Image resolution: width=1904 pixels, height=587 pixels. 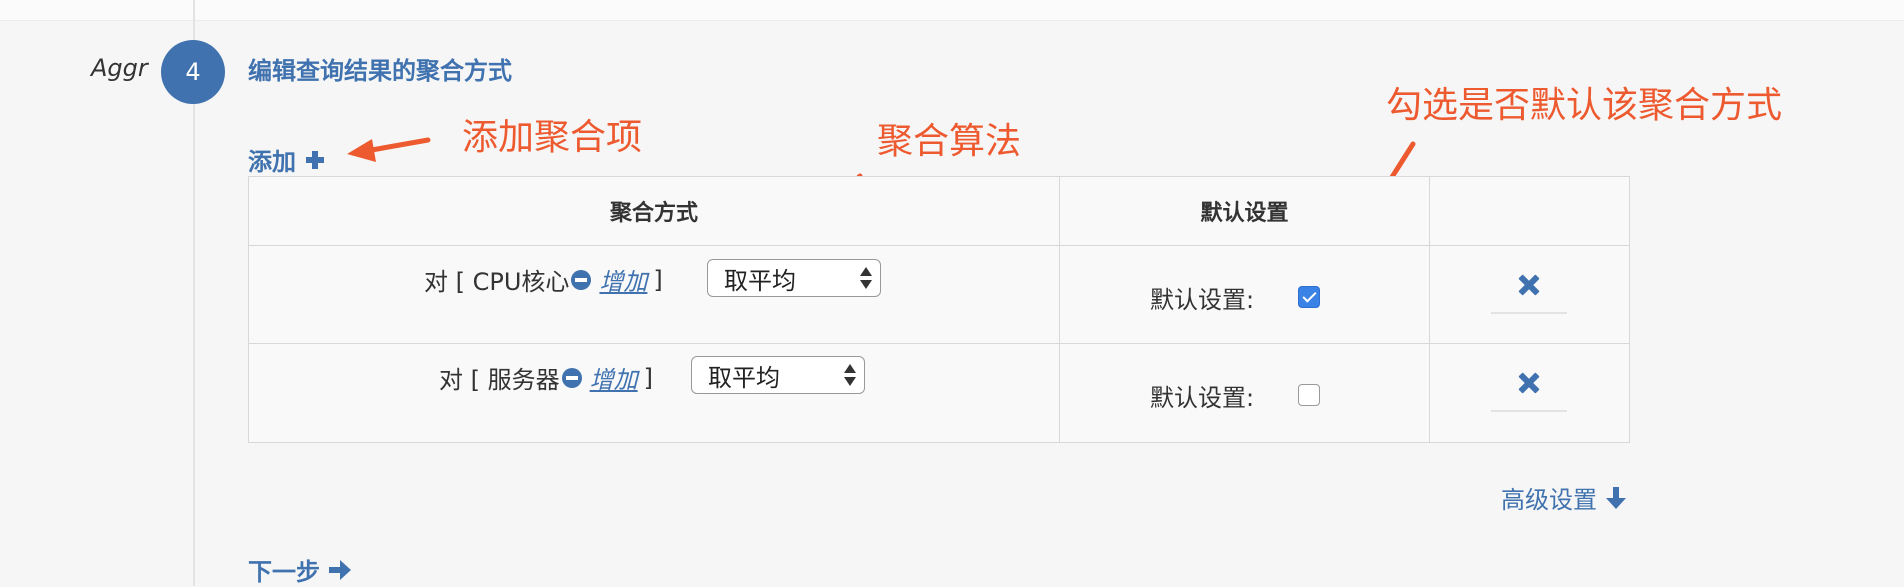 What do you see at coordinates (939, 211) in the screenshot?
I see `table-header-row: 聚合方式 默认设置` at bounding box center [939, 211].